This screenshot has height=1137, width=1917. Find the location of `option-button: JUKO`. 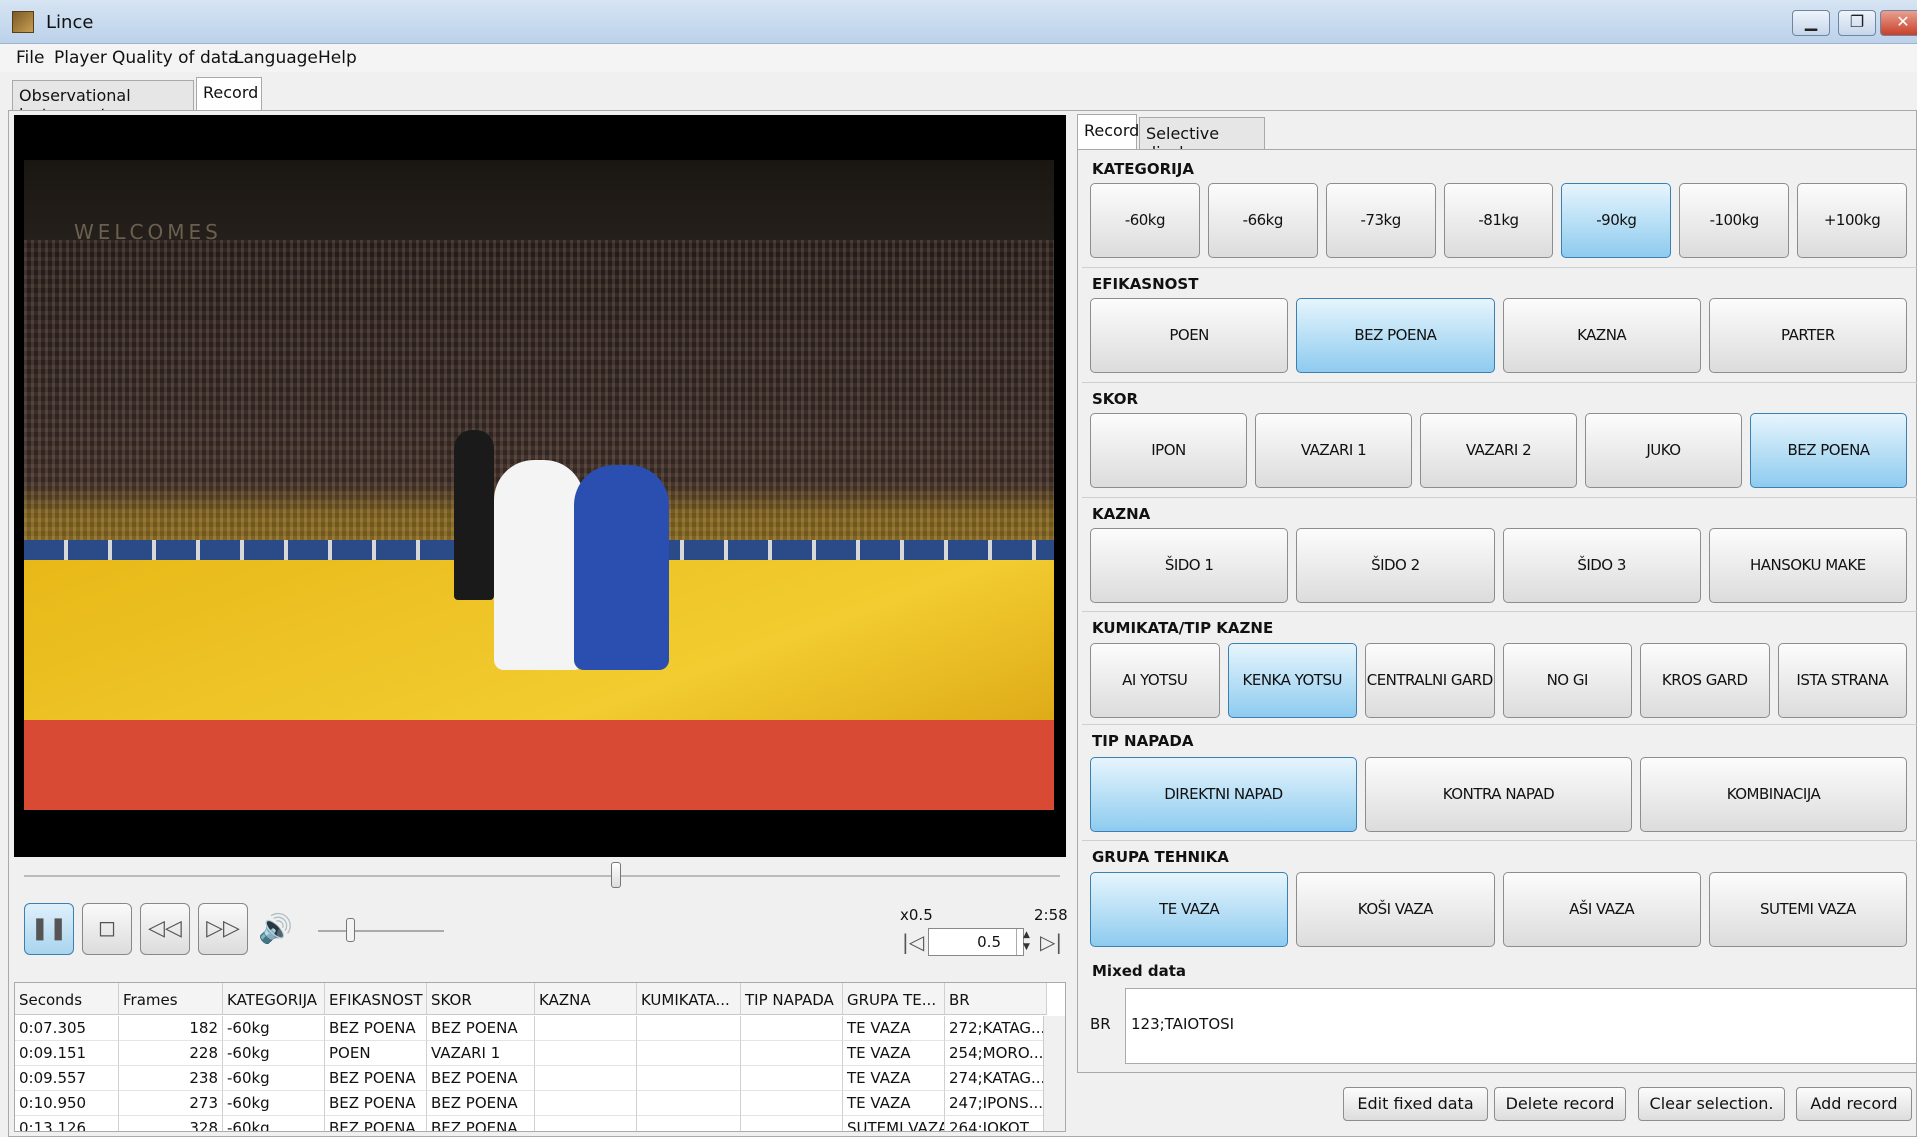

option-button: JUKO is located at coordinates (1663, 450).